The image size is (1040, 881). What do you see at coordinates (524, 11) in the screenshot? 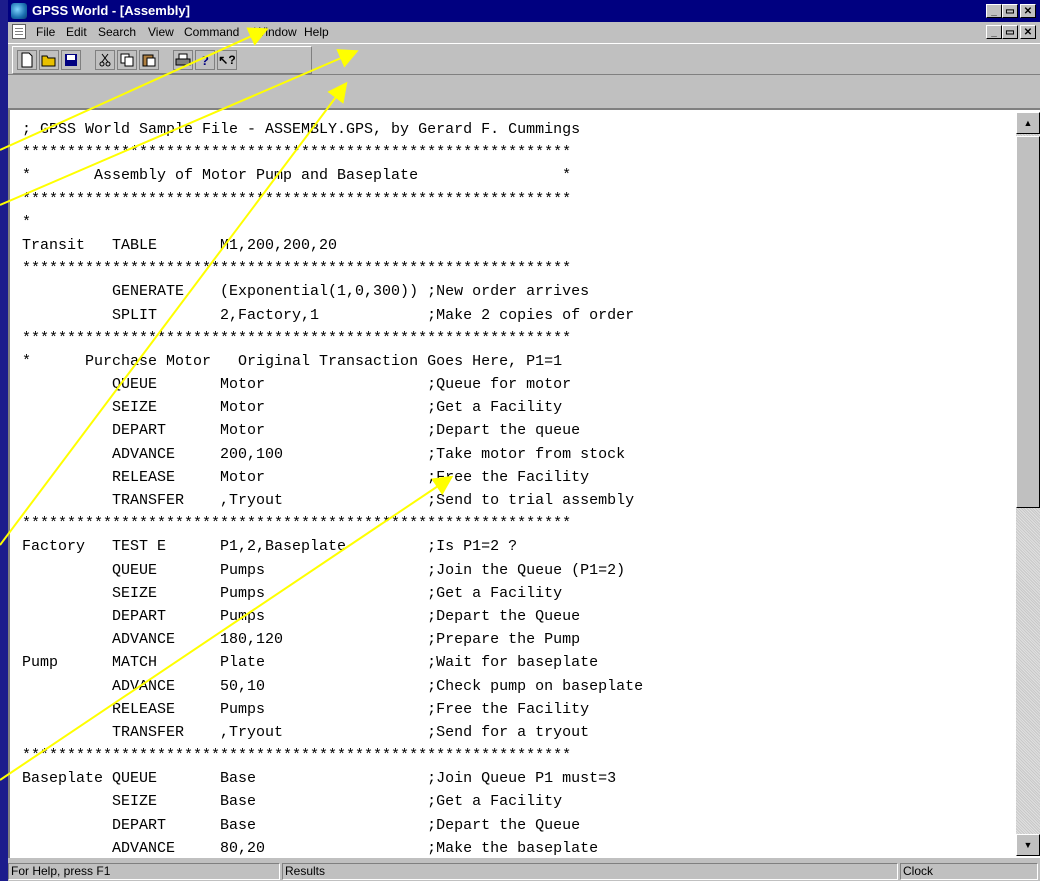
I see `title-bar: GPSS World - [Assembly] _ ▭ ✕` at bounding box center [524, 11].